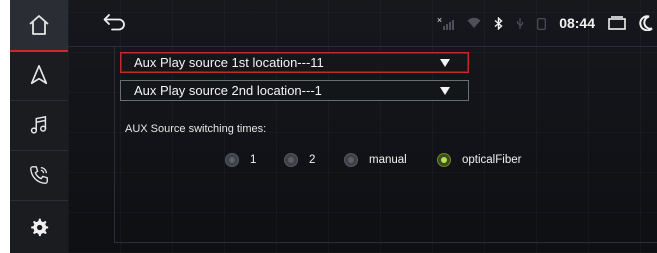  Describe the element at coordinates (445, 22) in the screenshot. I see `signal-icon: ×` at that location.